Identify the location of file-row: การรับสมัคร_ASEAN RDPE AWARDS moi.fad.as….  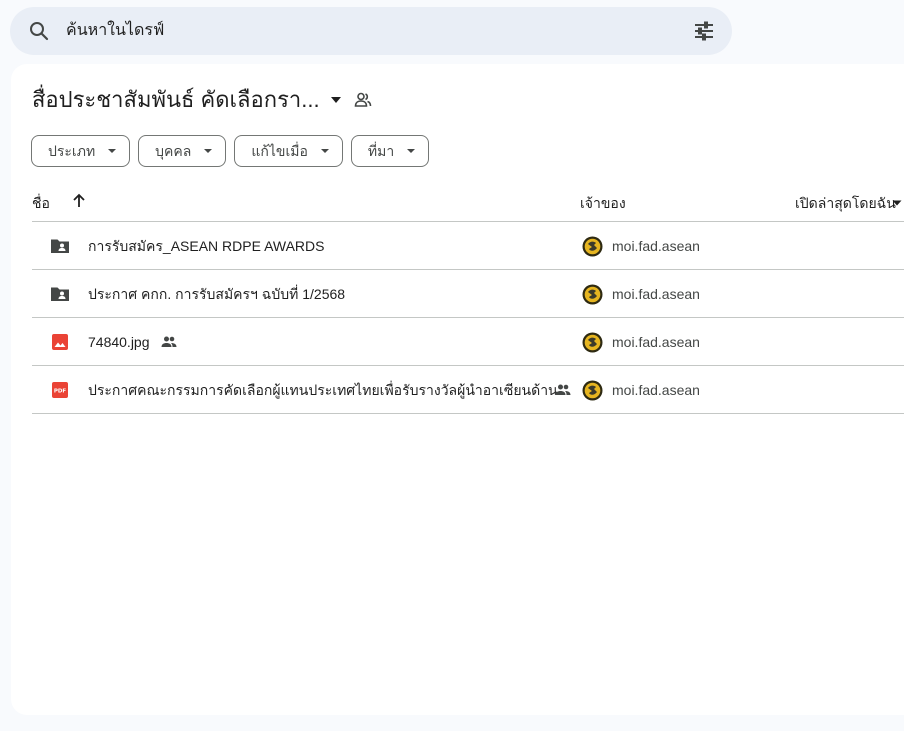
(468, 246).